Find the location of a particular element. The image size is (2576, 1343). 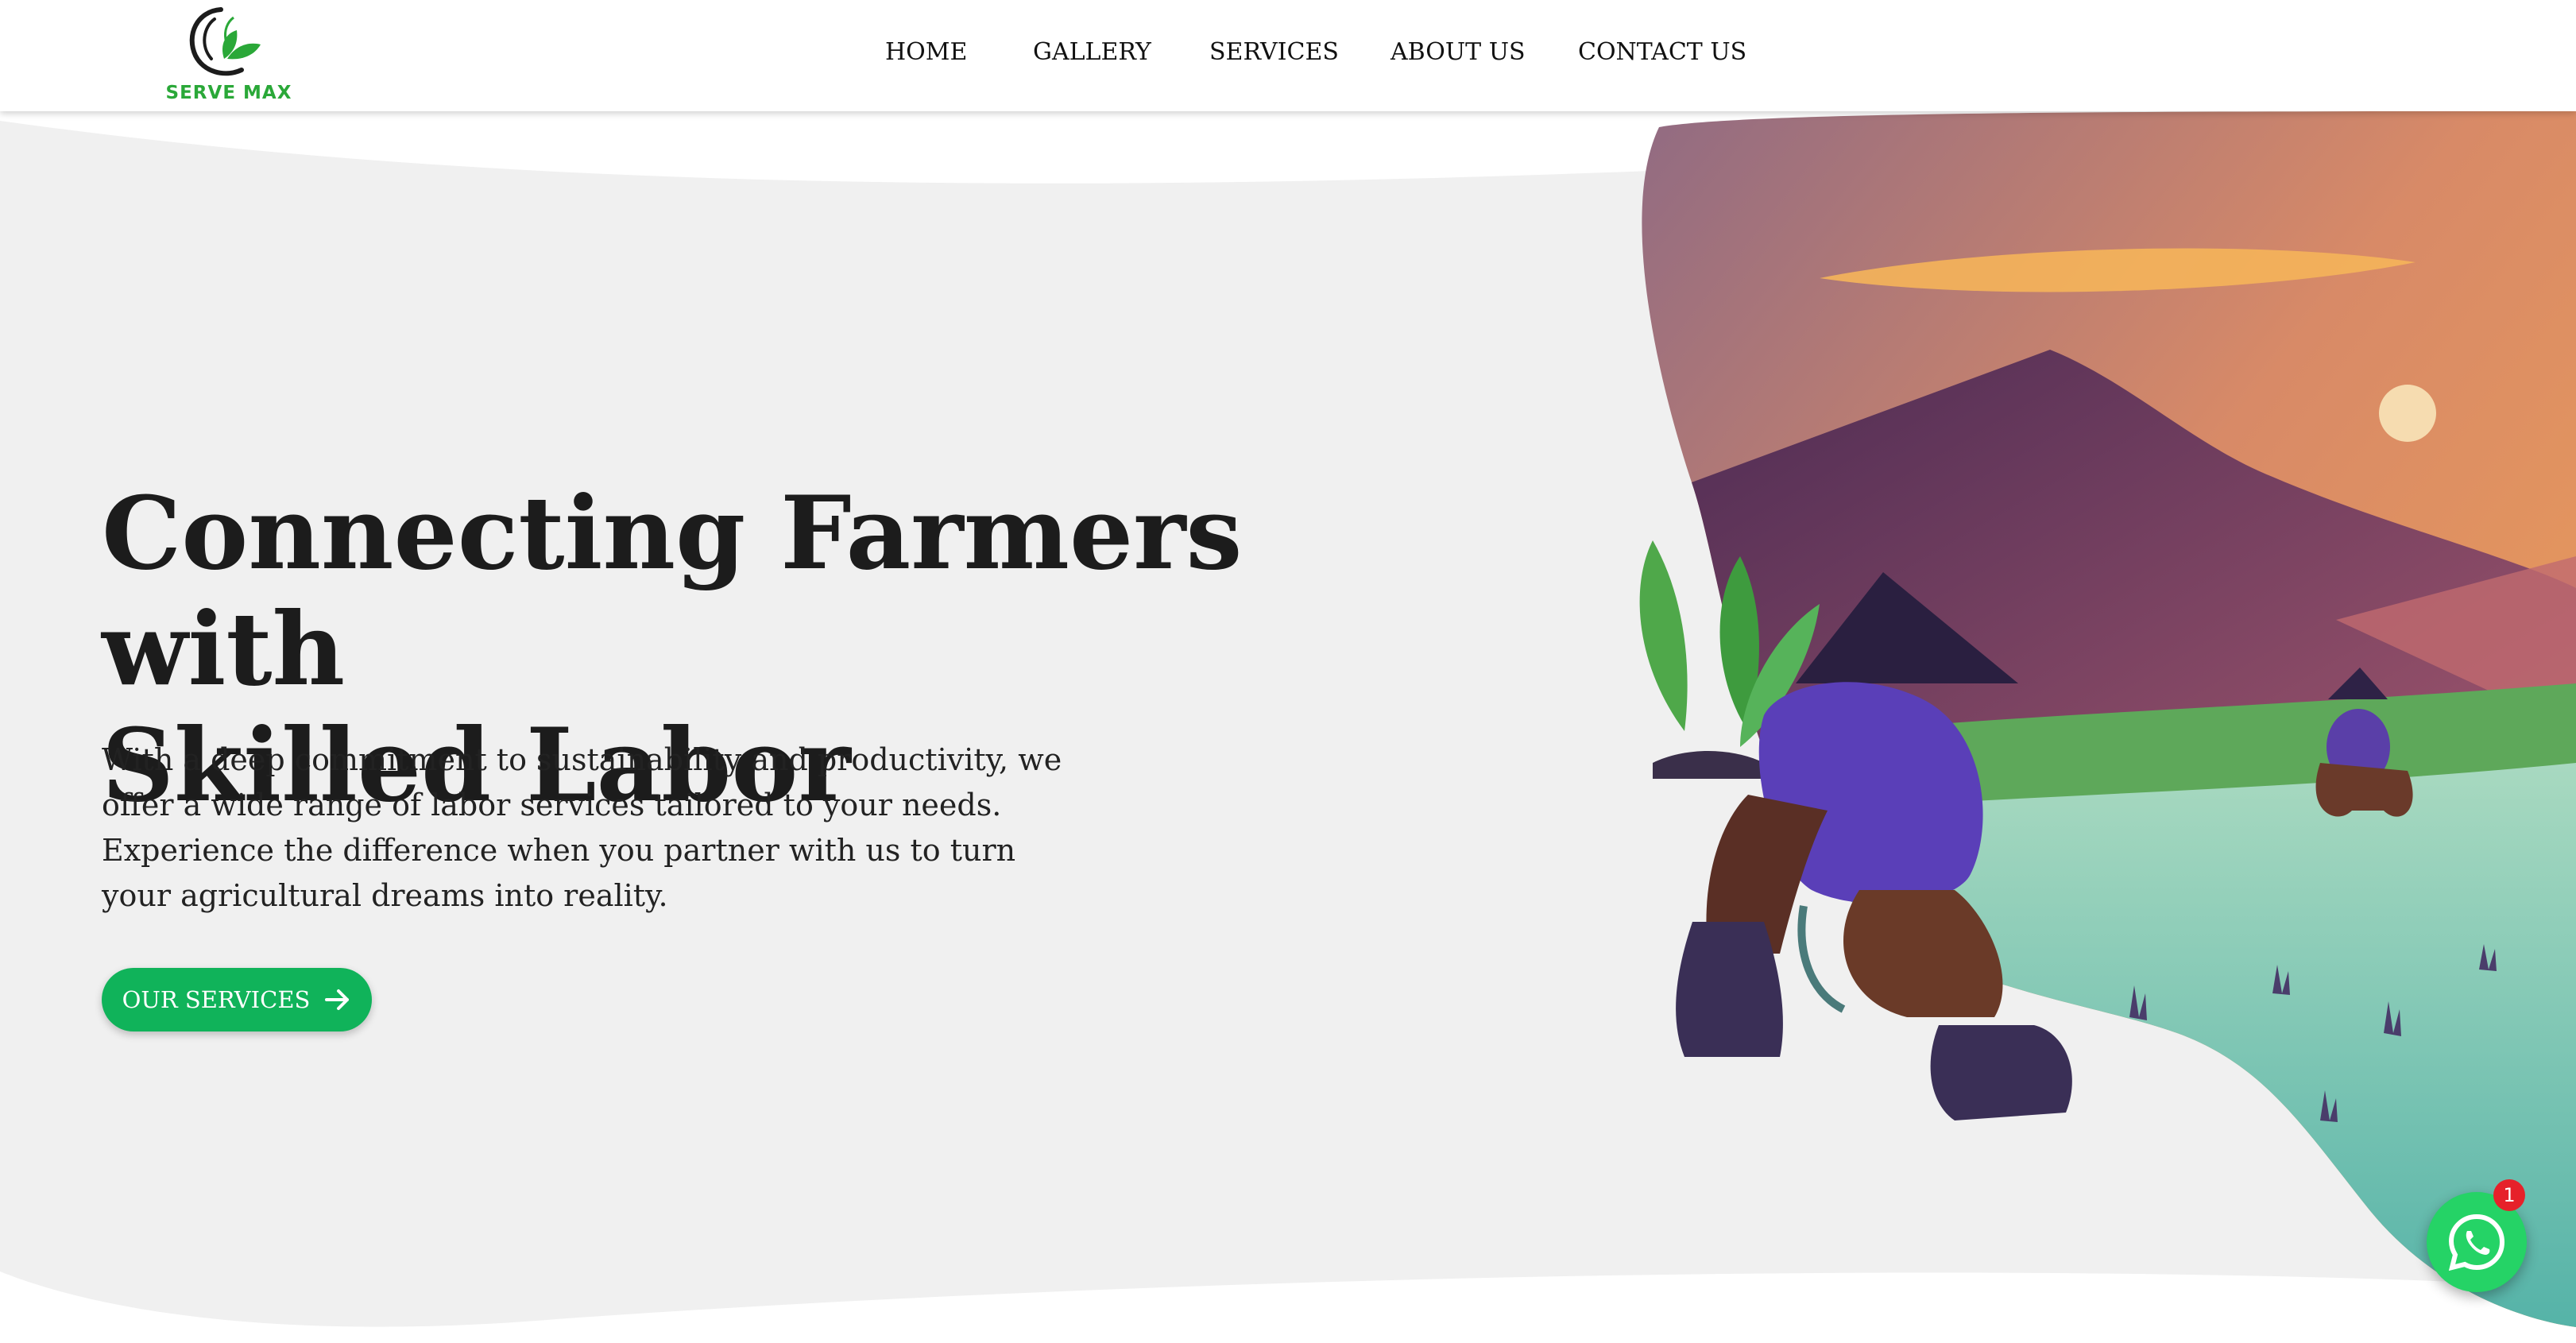

logo-text: SERVE MAX is located at coordinates (228, 93).